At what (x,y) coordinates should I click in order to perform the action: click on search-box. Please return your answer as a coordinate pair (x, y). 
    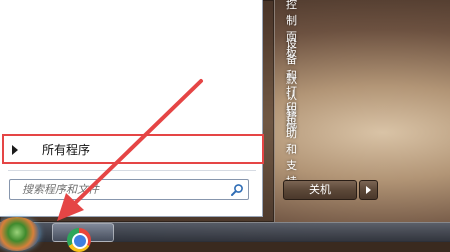
    Looking at the image, I should click on (129, 189).